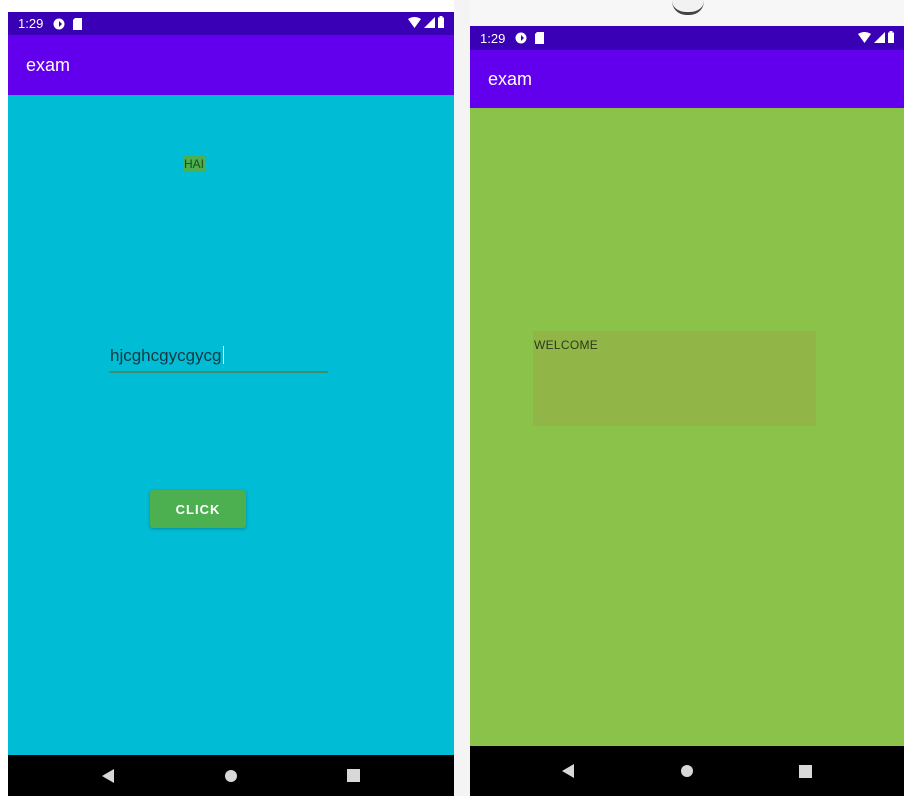 The image size is (904, 796). Describe the element at coordinates (194, 164) in the screenshot. I see `hai-label: HAI` at that location.